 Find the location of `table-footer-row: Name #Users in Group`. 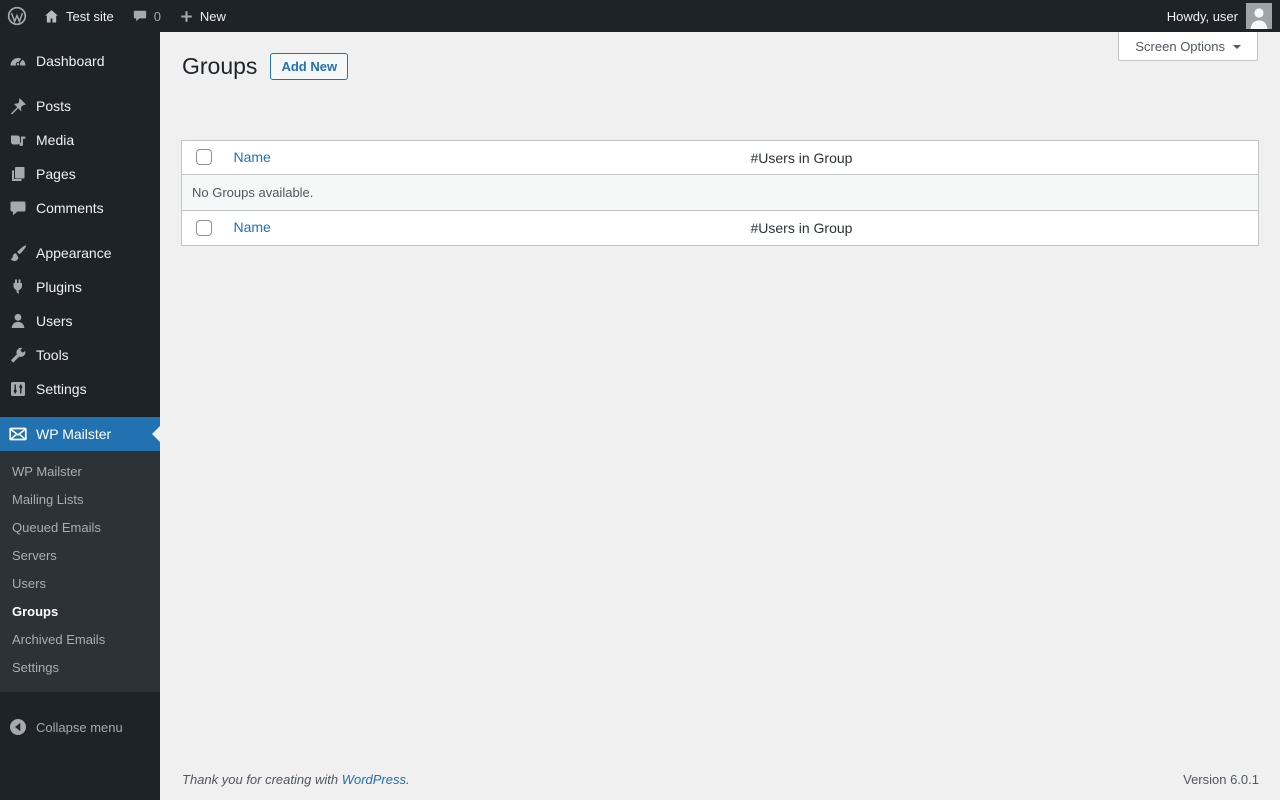

table-footer-row: Name #Users in Group is located at coordinates (720, 228).